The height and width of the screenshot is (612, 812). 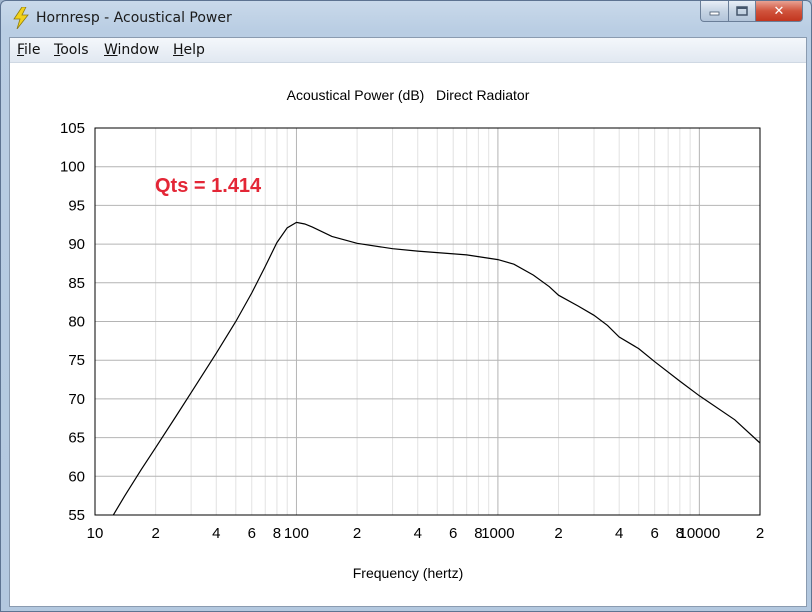 I want to click on y-tick-label: 55, so click(x=76, y=515).